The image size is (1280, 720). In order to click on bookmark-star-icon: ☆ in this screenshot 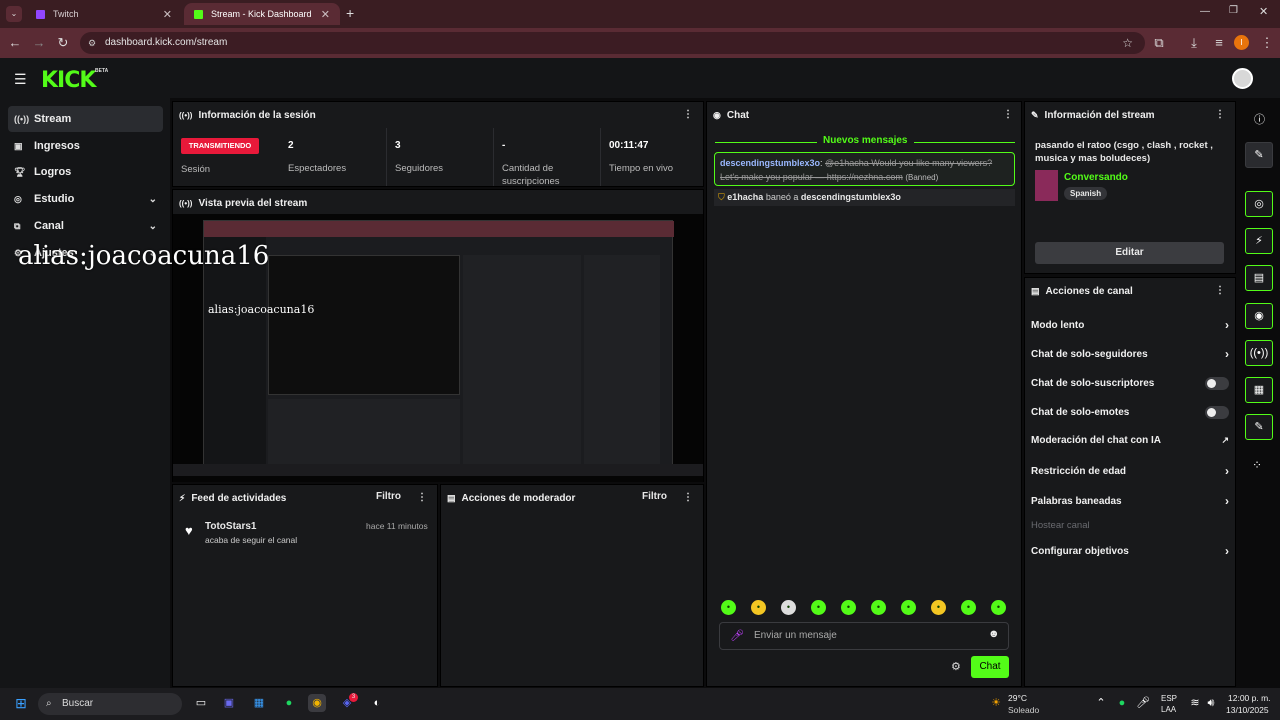, I will do `click(1127, 43)`.